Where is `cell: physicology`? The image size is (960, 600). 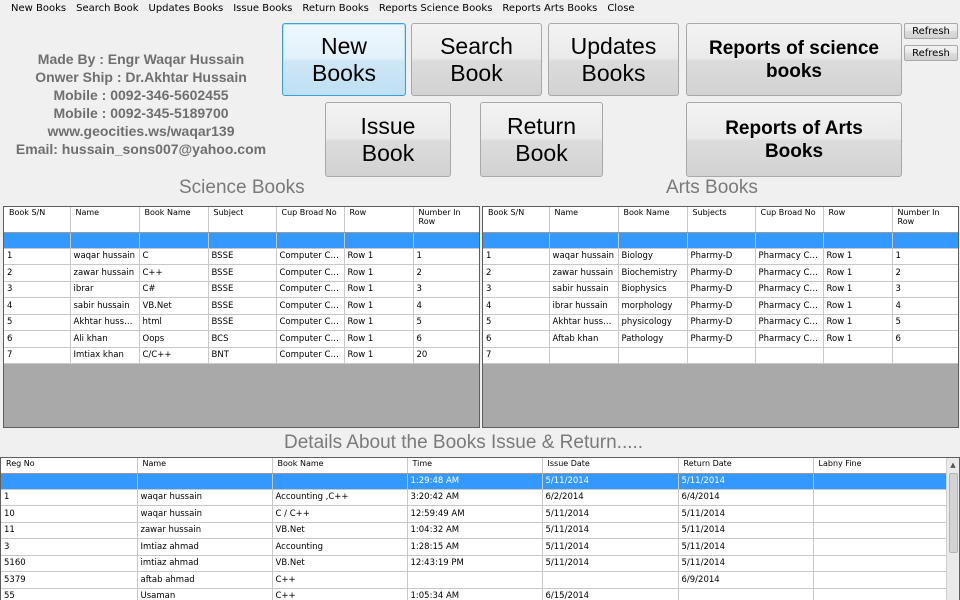
cell: physicology is located at coordinates (653, 322).